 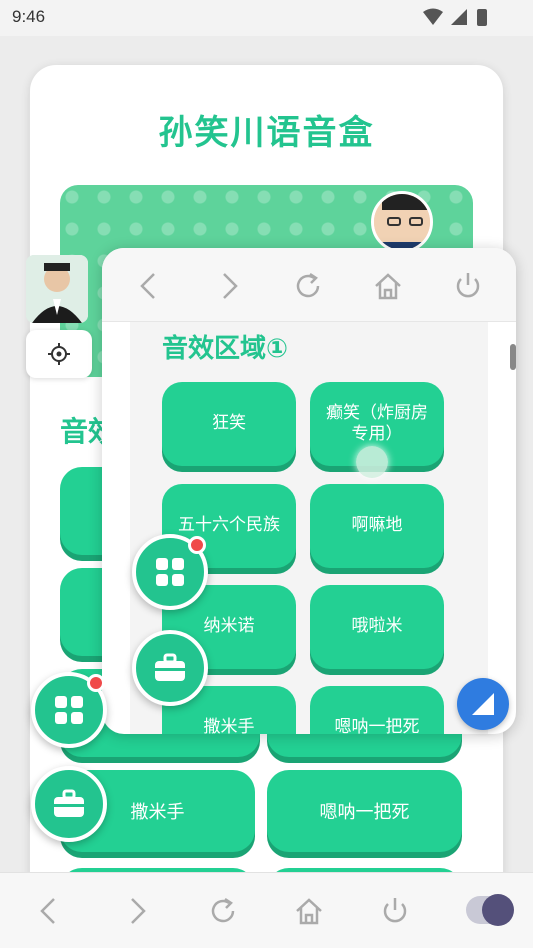 What do you see at coordinates (266, 18) in the screenshot?
I see `status-bar: 9:46` at bounding box center [266, 18].